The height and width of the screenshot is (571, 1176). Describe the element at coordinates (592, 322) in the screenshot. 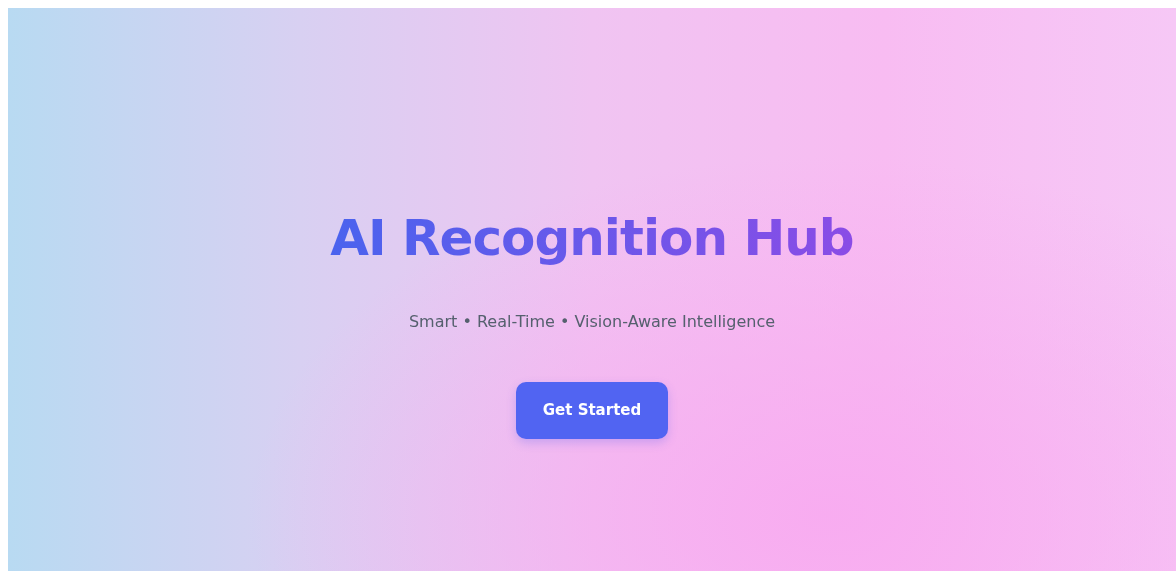

I see `hero-subtitle: Smart • Real-Time • Vision-Aware Intelligence` at that location.